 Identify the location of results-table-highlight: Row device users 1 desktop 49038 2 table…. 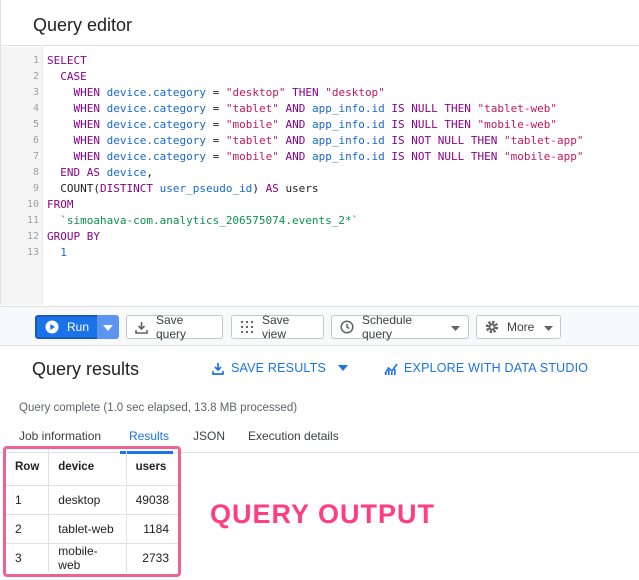
(92, 511).